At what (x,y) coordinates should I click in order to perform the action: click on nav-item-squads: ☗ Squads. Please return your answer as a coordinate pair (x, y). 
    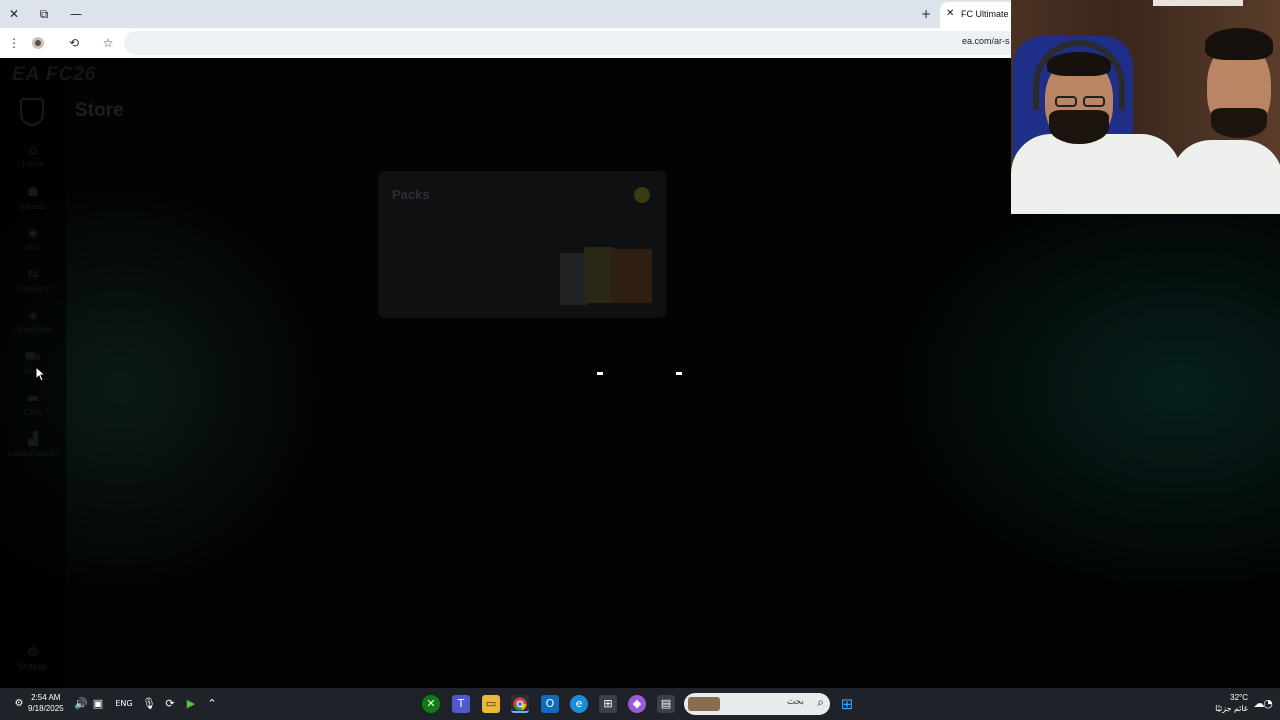
    Looking at the image, I should click on (33, 204).